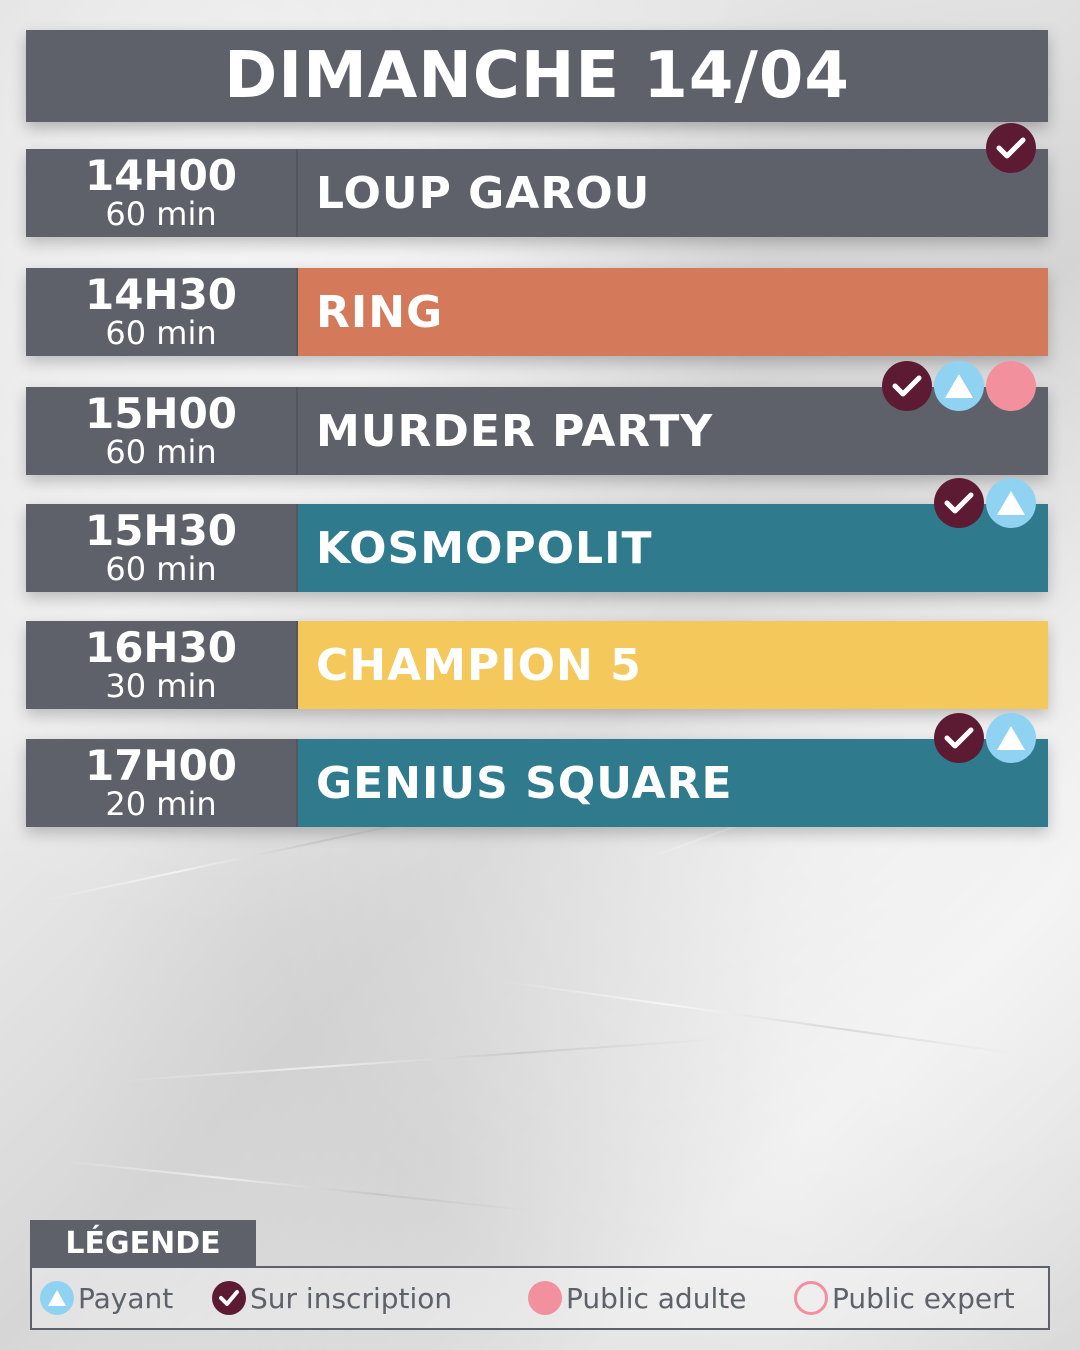  I want to click on legend-item-expert: Public expert, so click(904, 1298).